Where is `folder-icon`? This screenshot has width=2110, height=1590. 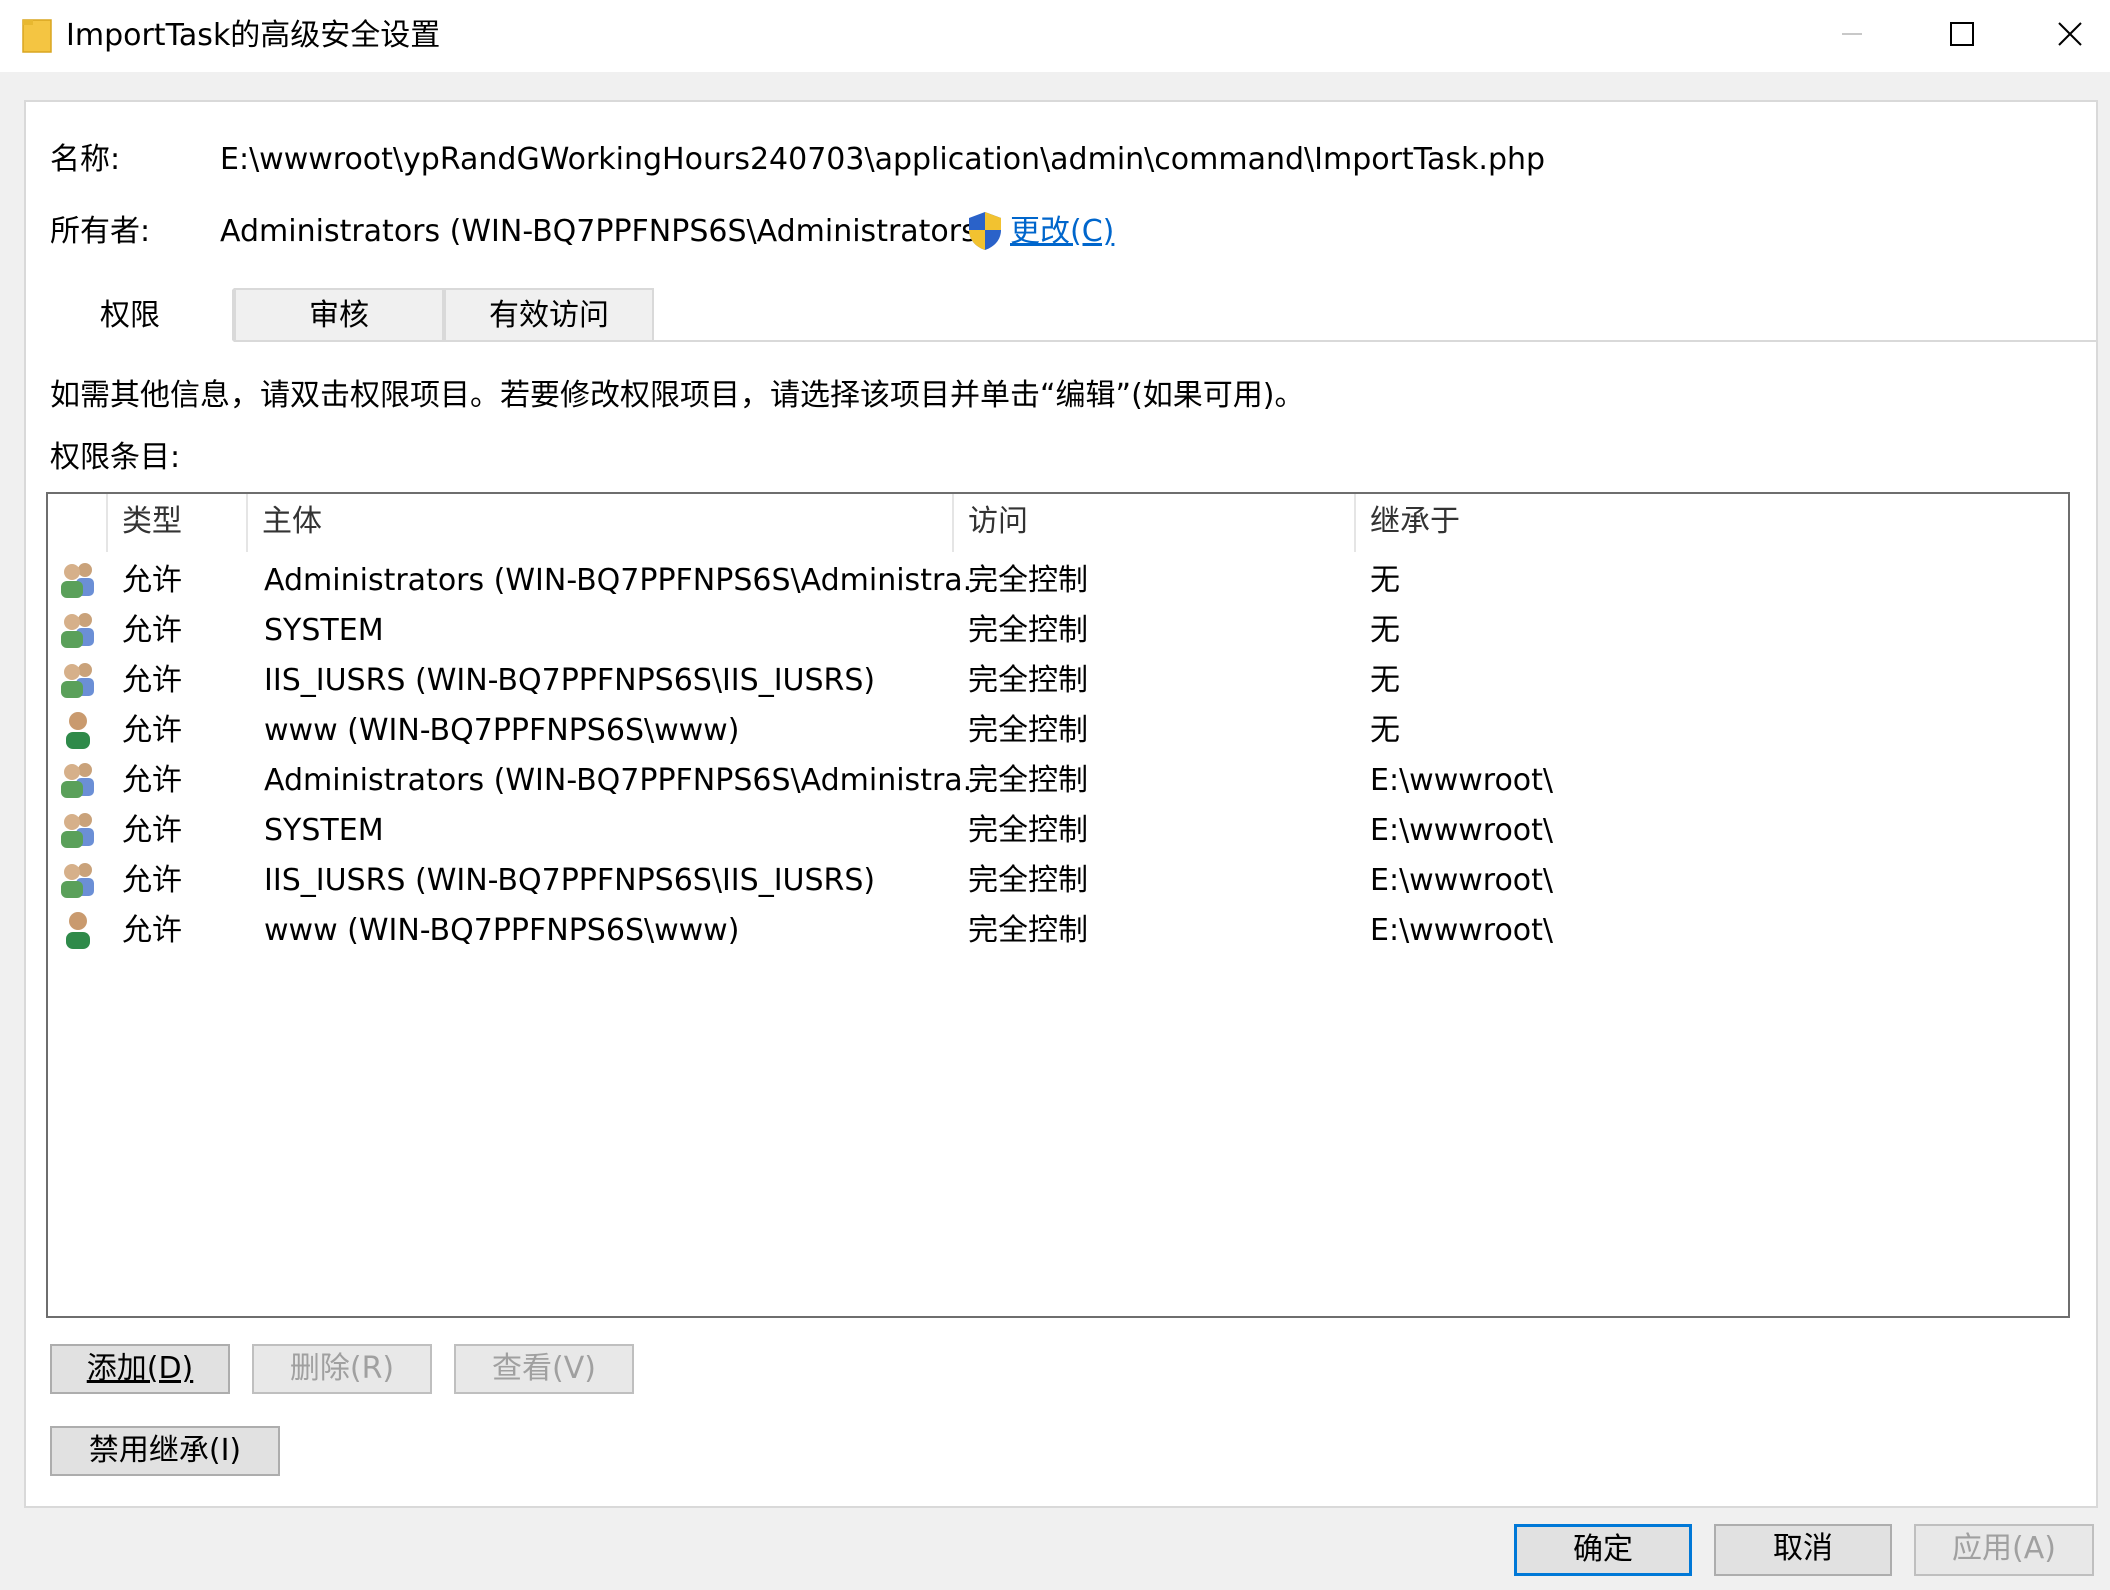 folder-icon is located at coordinates (37, 35).